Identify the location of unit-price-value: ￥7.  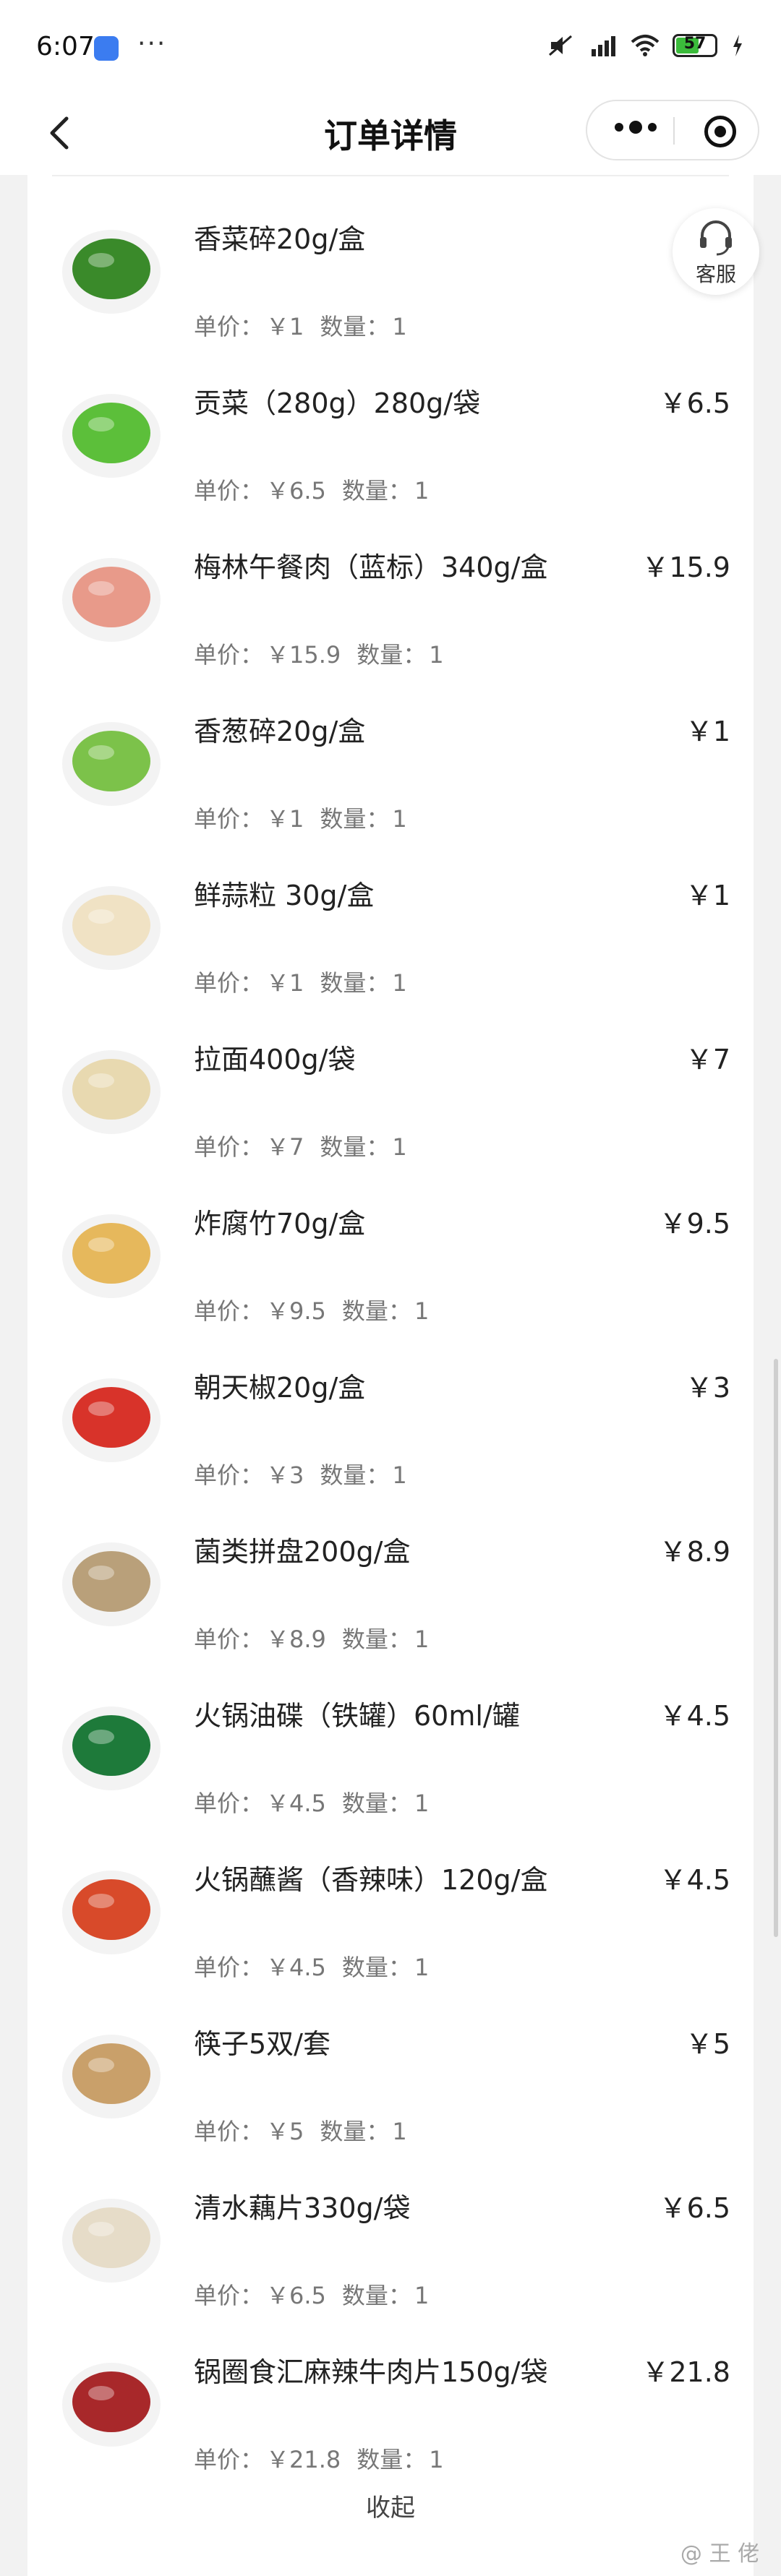
(285, 1147).